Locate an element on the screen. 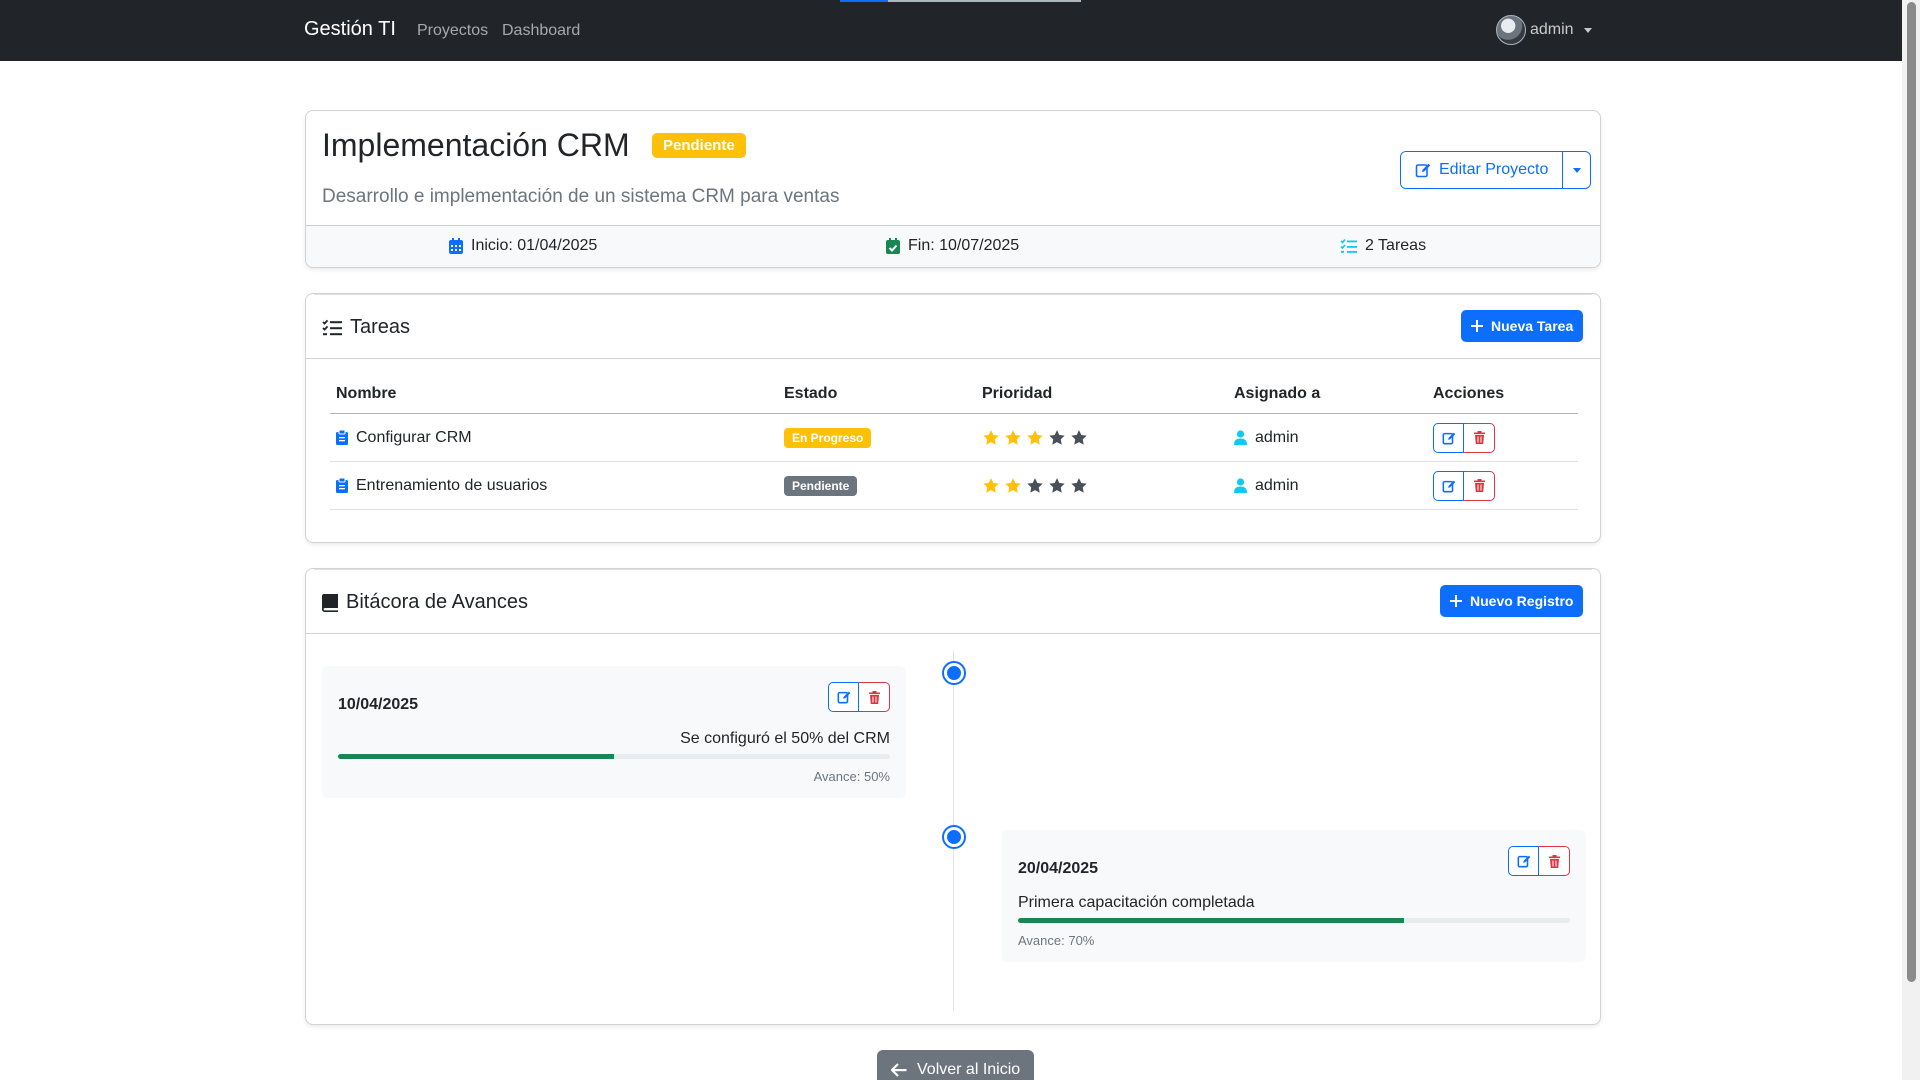  task-status-badge: En Progreso is located at coordinates (828, 437).